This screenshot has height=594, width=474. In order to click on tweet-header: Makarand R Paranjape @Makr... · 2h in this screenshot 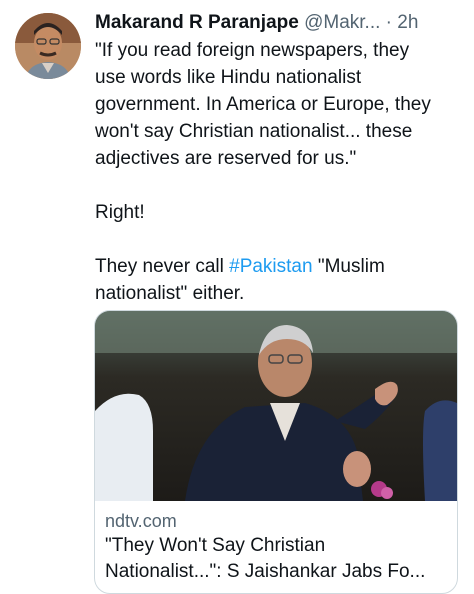, I will do `click(280, 23)`.